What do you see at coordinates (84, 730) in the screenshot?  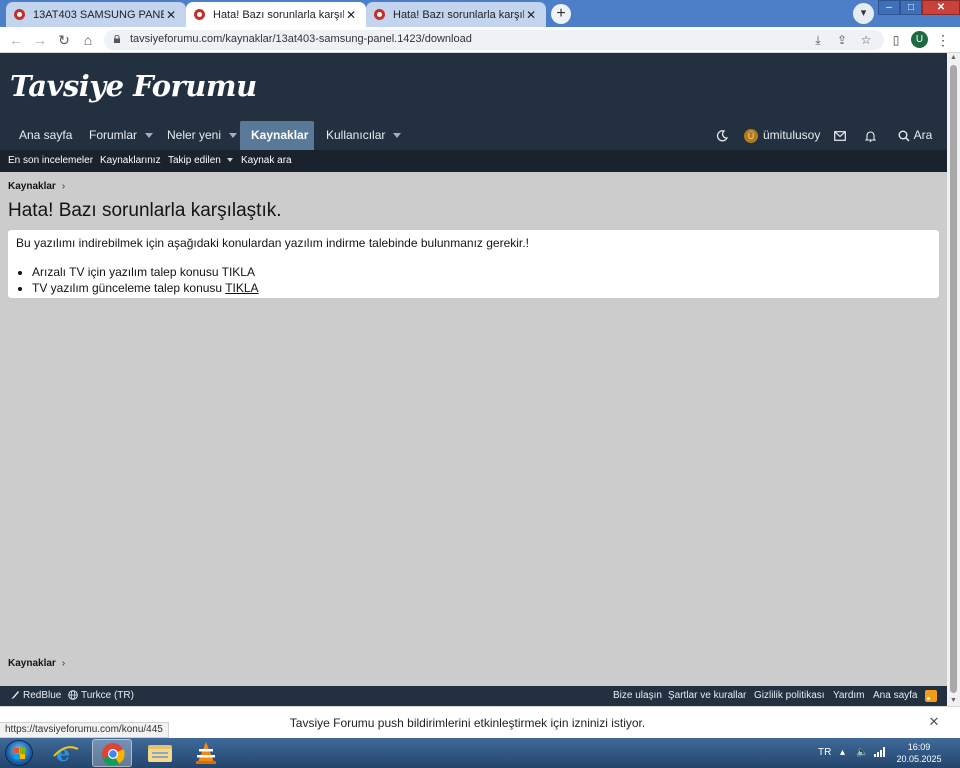 I see `status-bar-url: https://tavsiyeforumu.com/konu/445` at bounding box center [84, 730].